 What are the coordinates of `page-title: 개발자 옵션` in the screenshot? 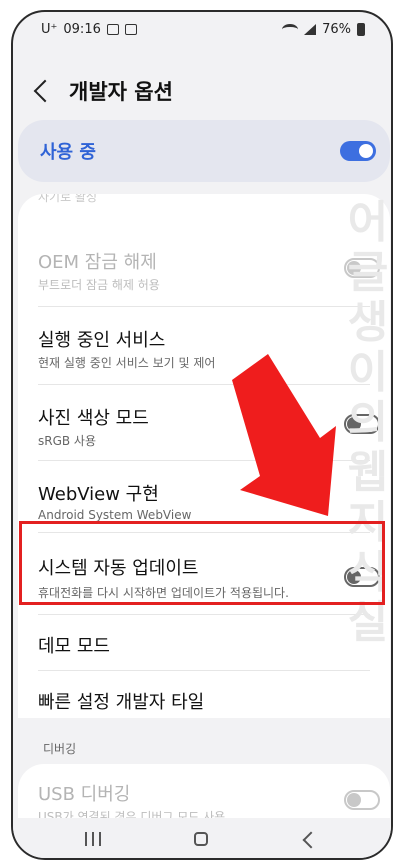 It's located at (121, 92).